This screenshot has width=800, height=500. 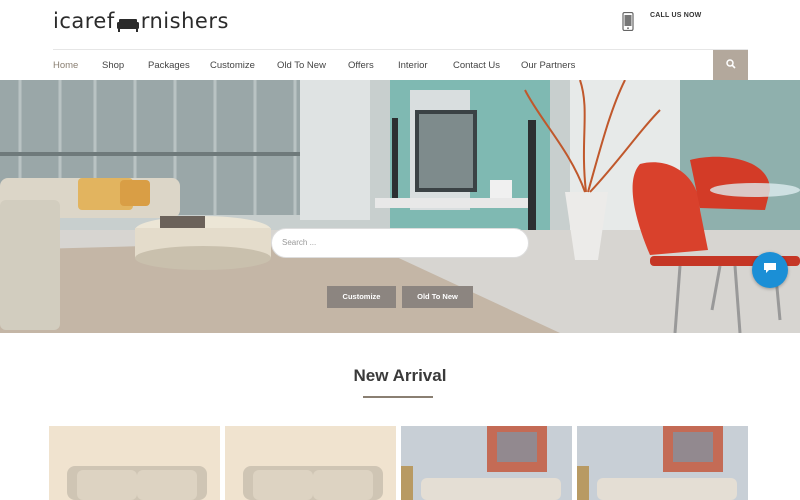 What do you see at coordinates (400, 24) in the screenshot?
I see `site-header: icaref rnishers CALL US NOW` at bounding box center [400, 24].